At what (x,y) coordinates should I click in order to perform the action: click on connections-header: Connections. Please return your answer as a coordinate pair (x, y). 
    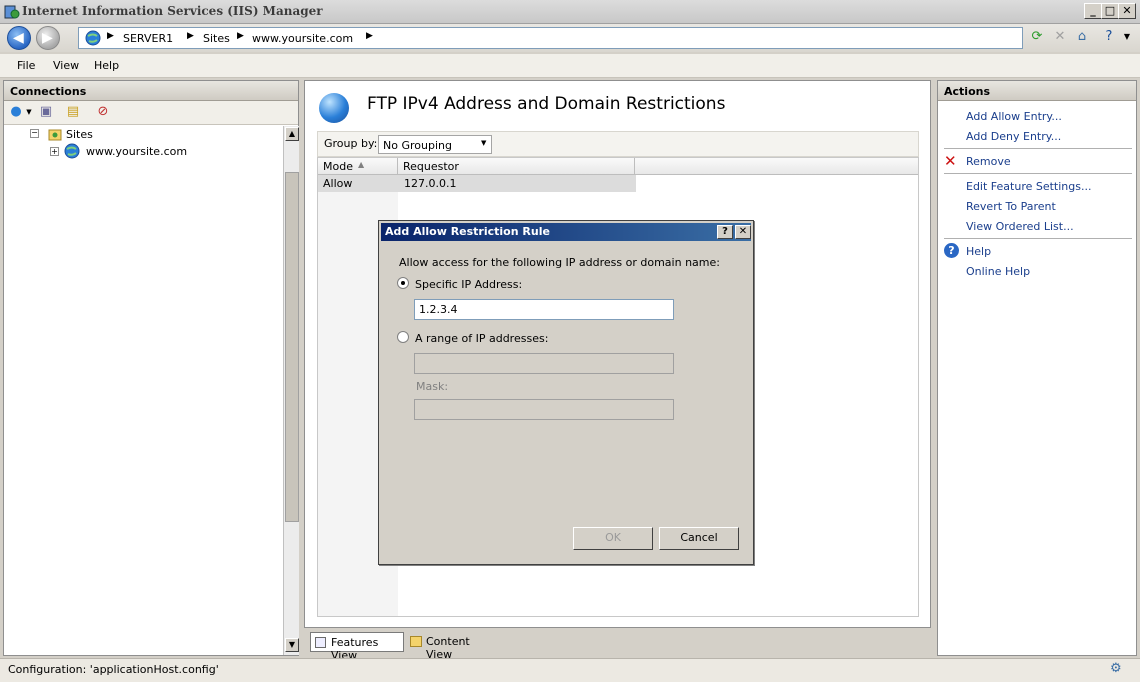
    Looking at the image, I should click on (151, 91).